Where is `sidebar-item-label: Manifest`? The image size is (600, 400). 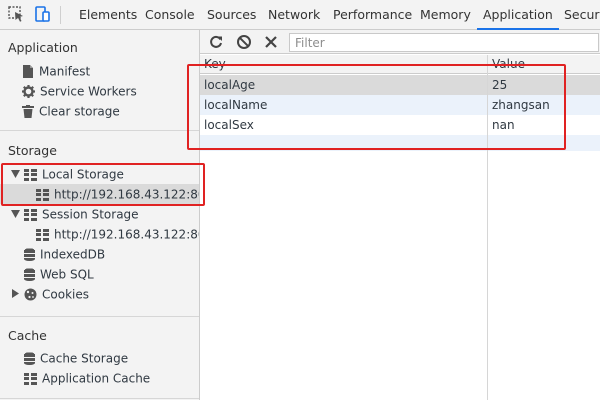 sidebar-item-label: Manifest is located at coordinates (65, 71).